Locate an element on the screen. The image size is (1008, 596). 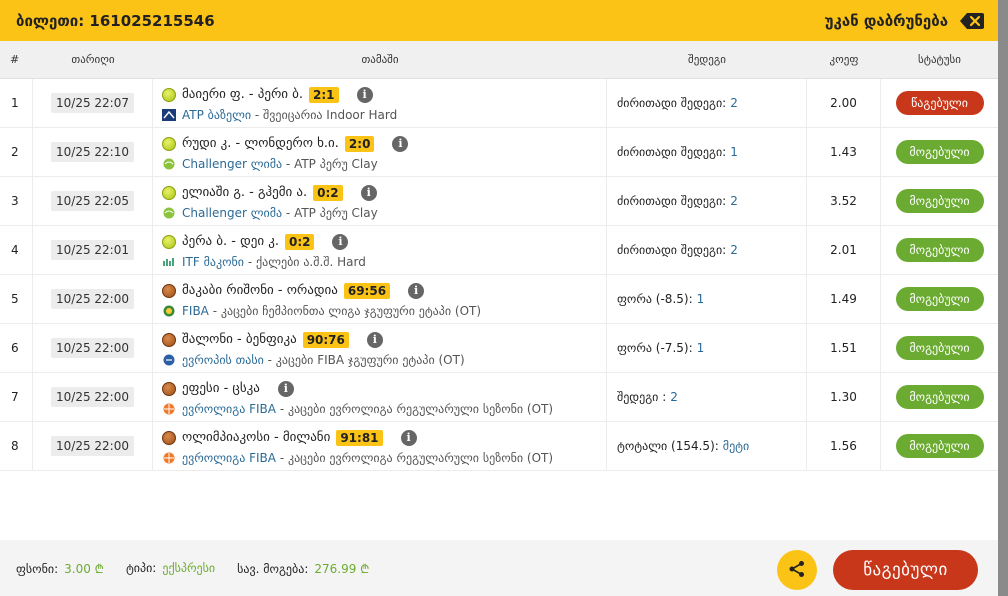
row-score: 2:0 is located at coordinates (359, 143).